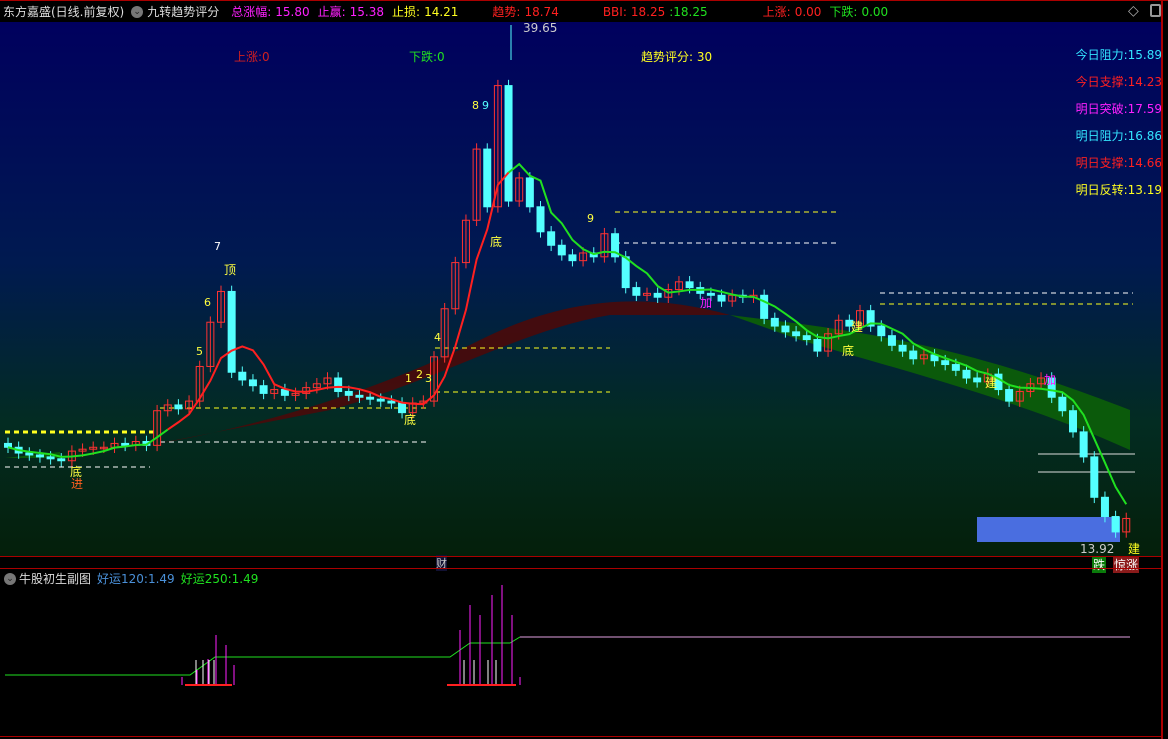 Image resolution: width=1168 pixels, height=739 pixels. What do you see at coordinates (199, 351) in the screenshot?
I see `seq-5: 5` at bounding box center [199, 351].